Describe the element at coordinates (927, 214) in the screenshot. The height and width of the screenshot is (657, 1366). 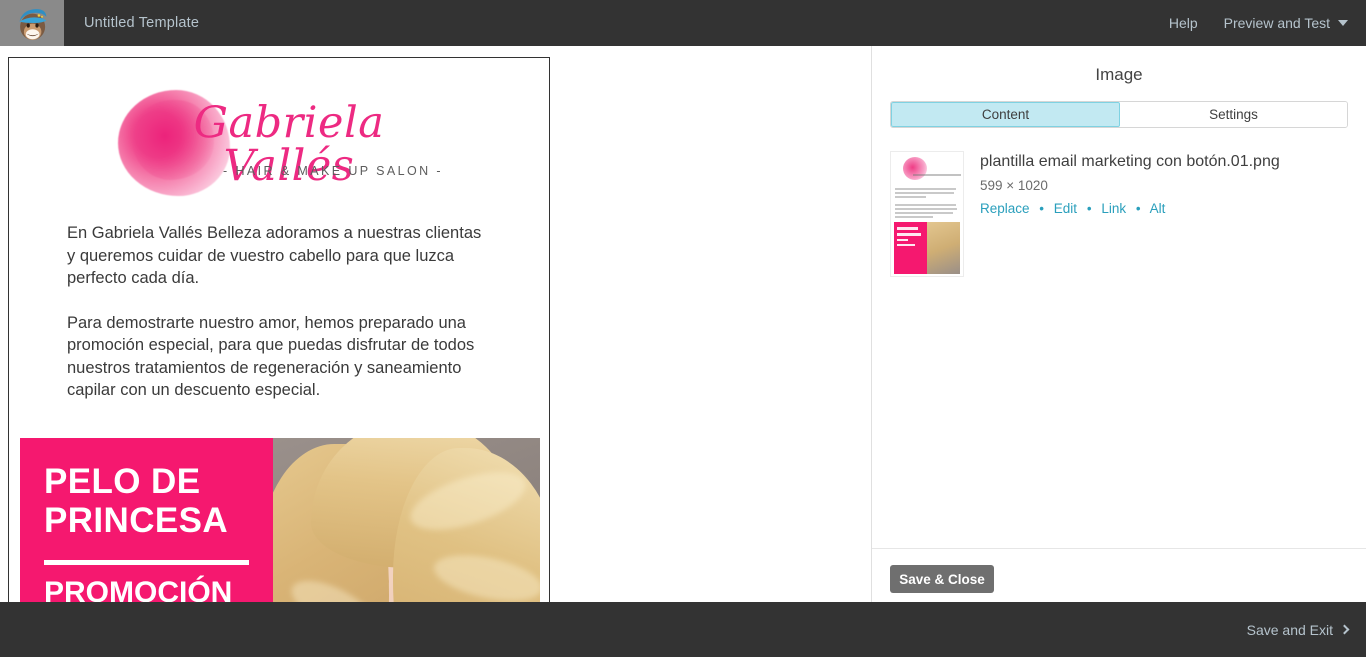
I see `email-template-thumbnail` at that location.